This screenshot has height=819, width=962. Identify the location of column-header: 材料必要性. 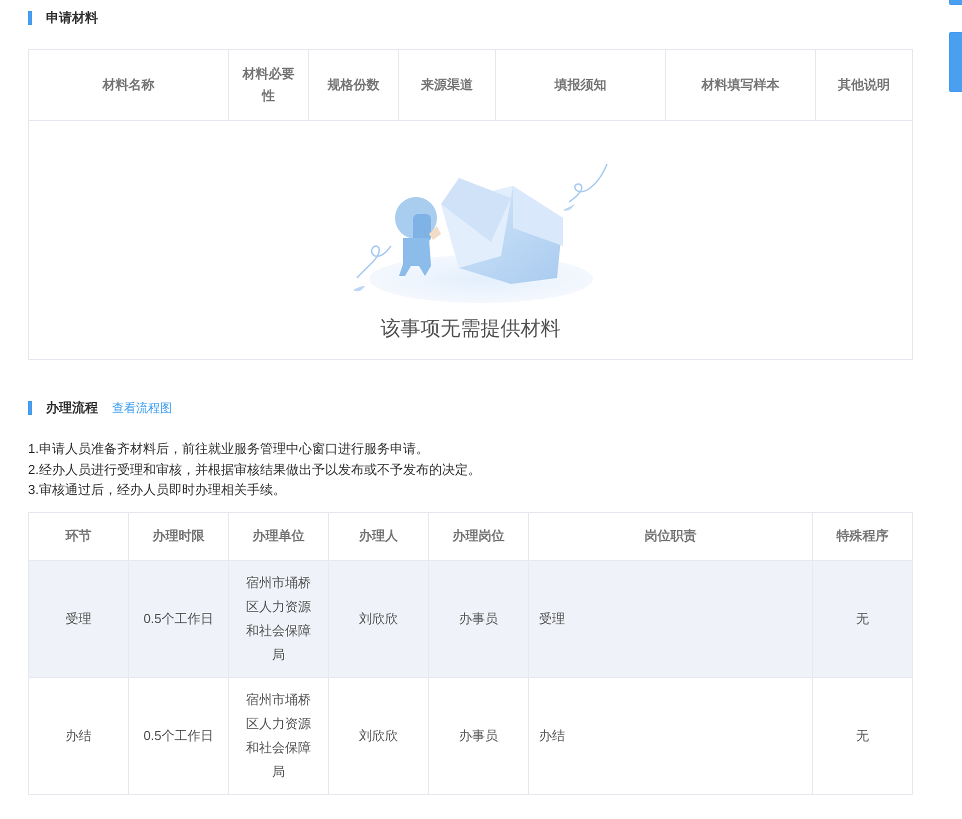
(268, 85).